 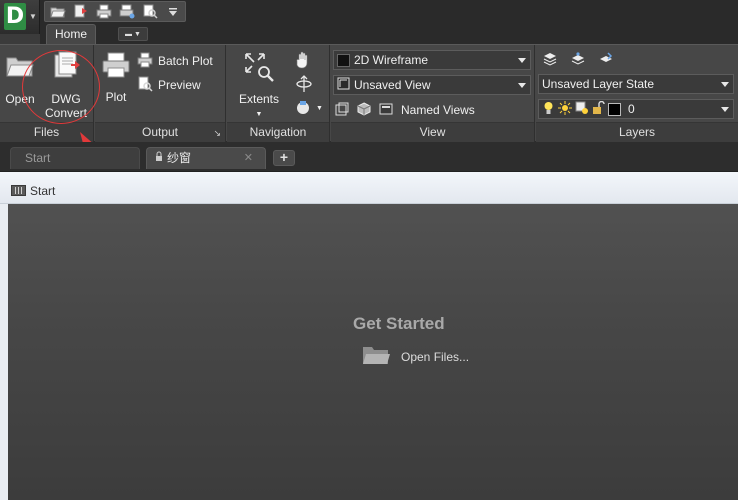 I want to click on layer-state-value: Unsaved Layer State, so click(x=598, y=84).